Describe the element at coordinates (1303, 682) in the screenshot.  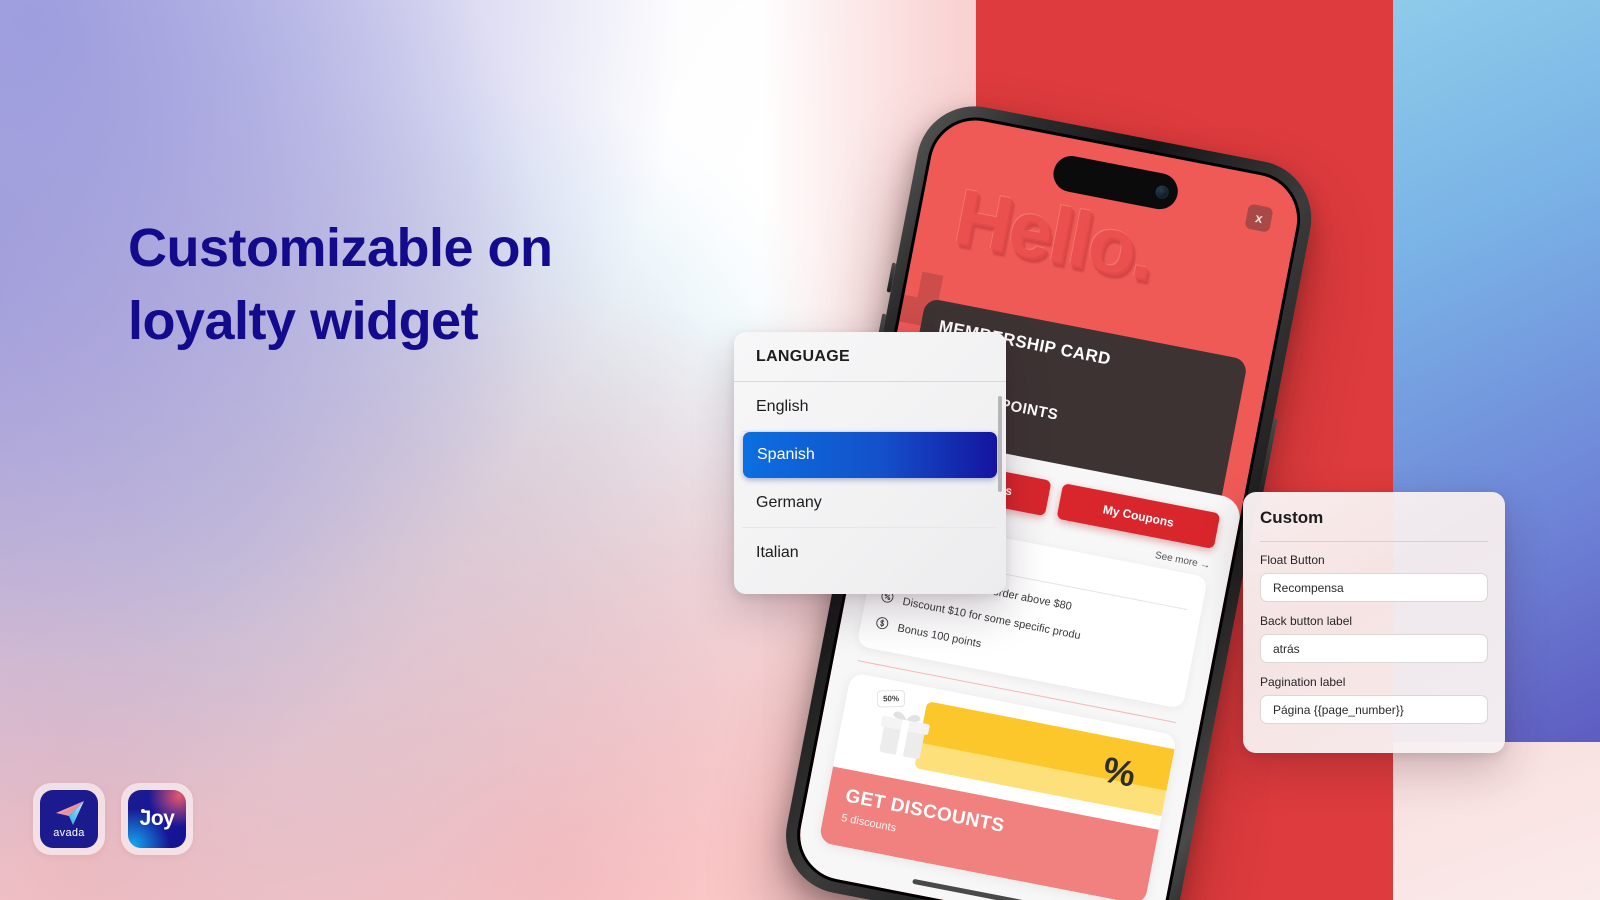
I see `pagination-label: Pagination label` at that location.